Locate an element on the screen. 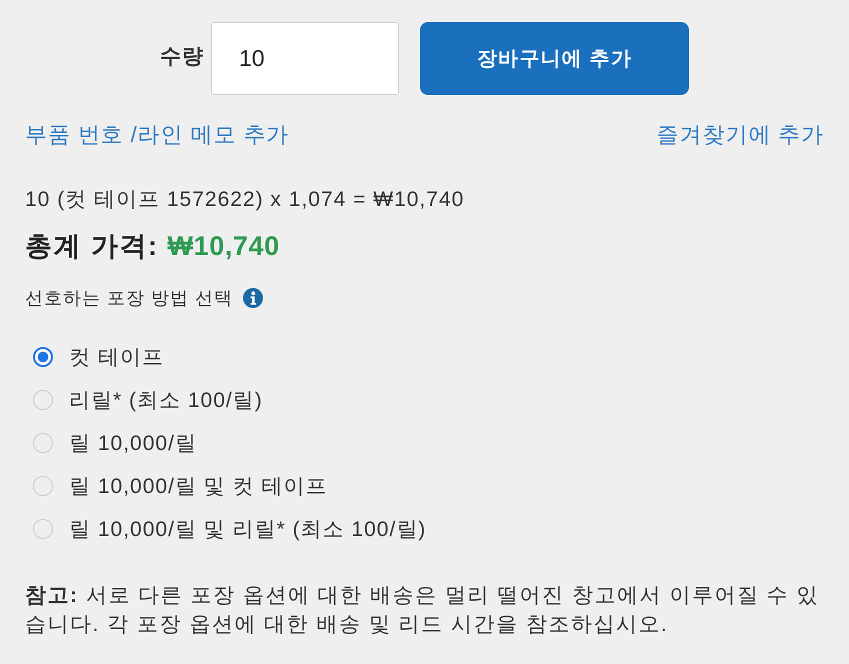 Image resolution: width=849 pixels, height=664 pixels. option-label: 리릴* (최소 100/릴) is located at coordinates (166, 401).